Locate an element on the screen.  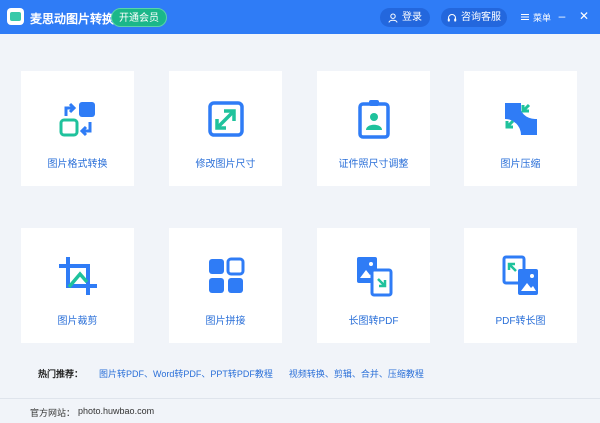
id-photo-icon is located at coordinates (374, 119).